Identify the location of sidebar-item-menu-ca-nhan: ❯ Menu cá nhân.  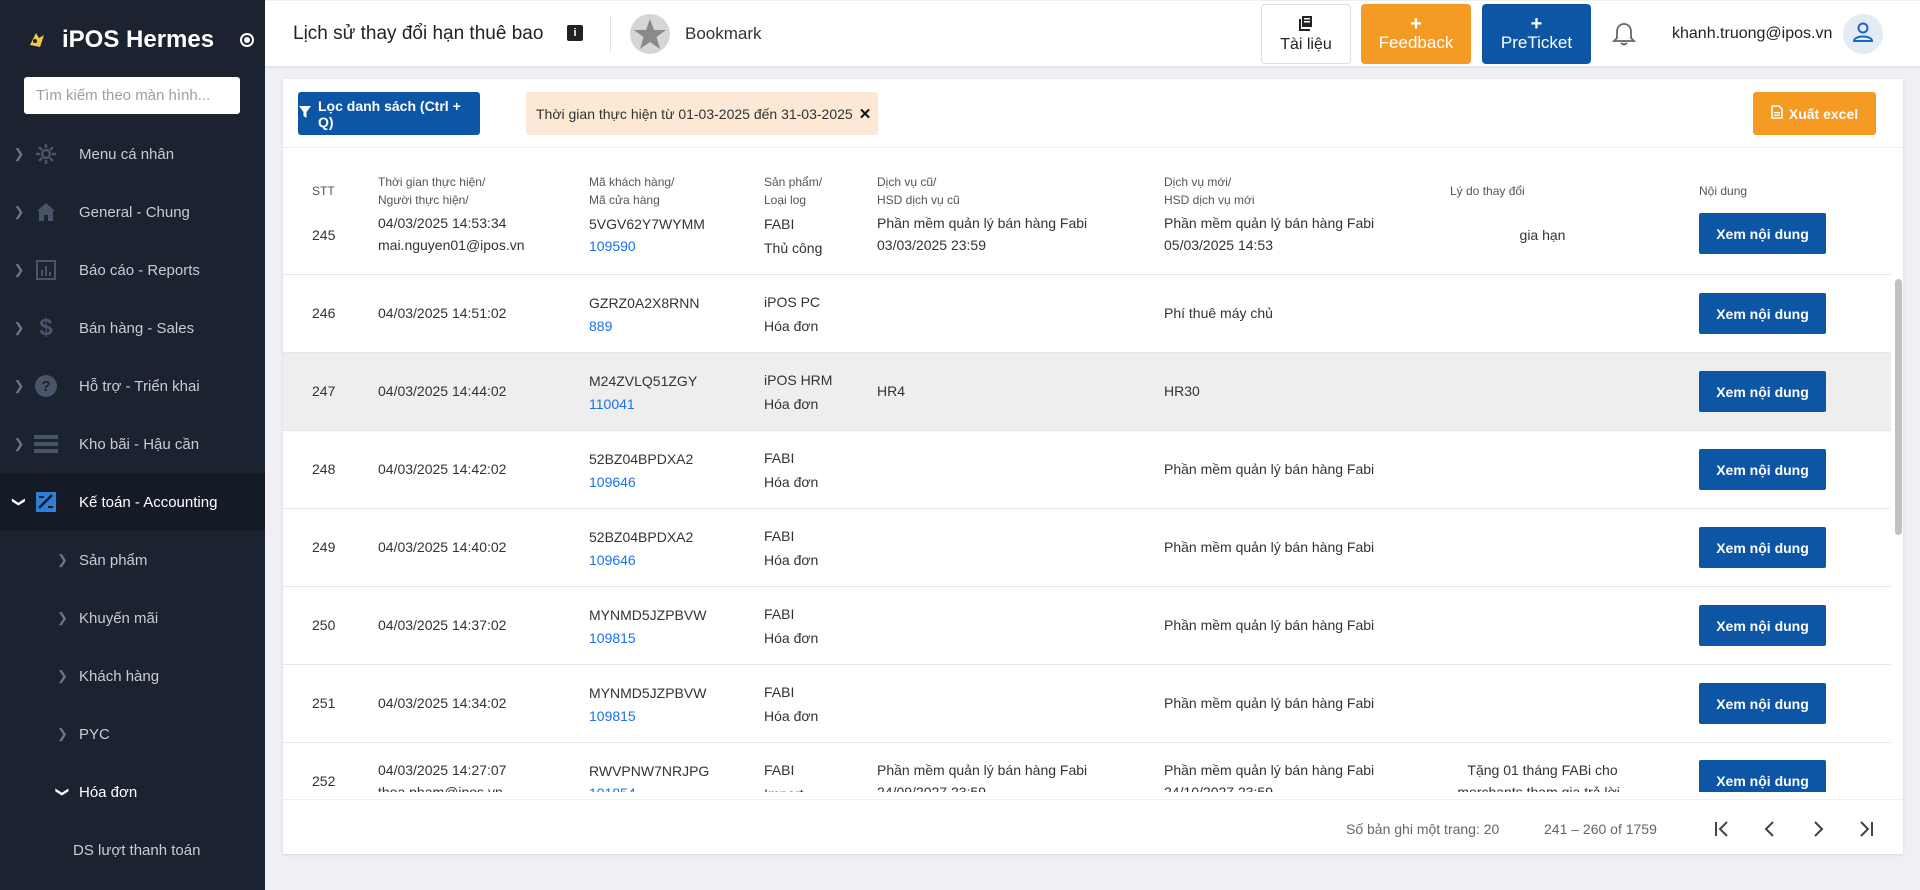
(132, 154).